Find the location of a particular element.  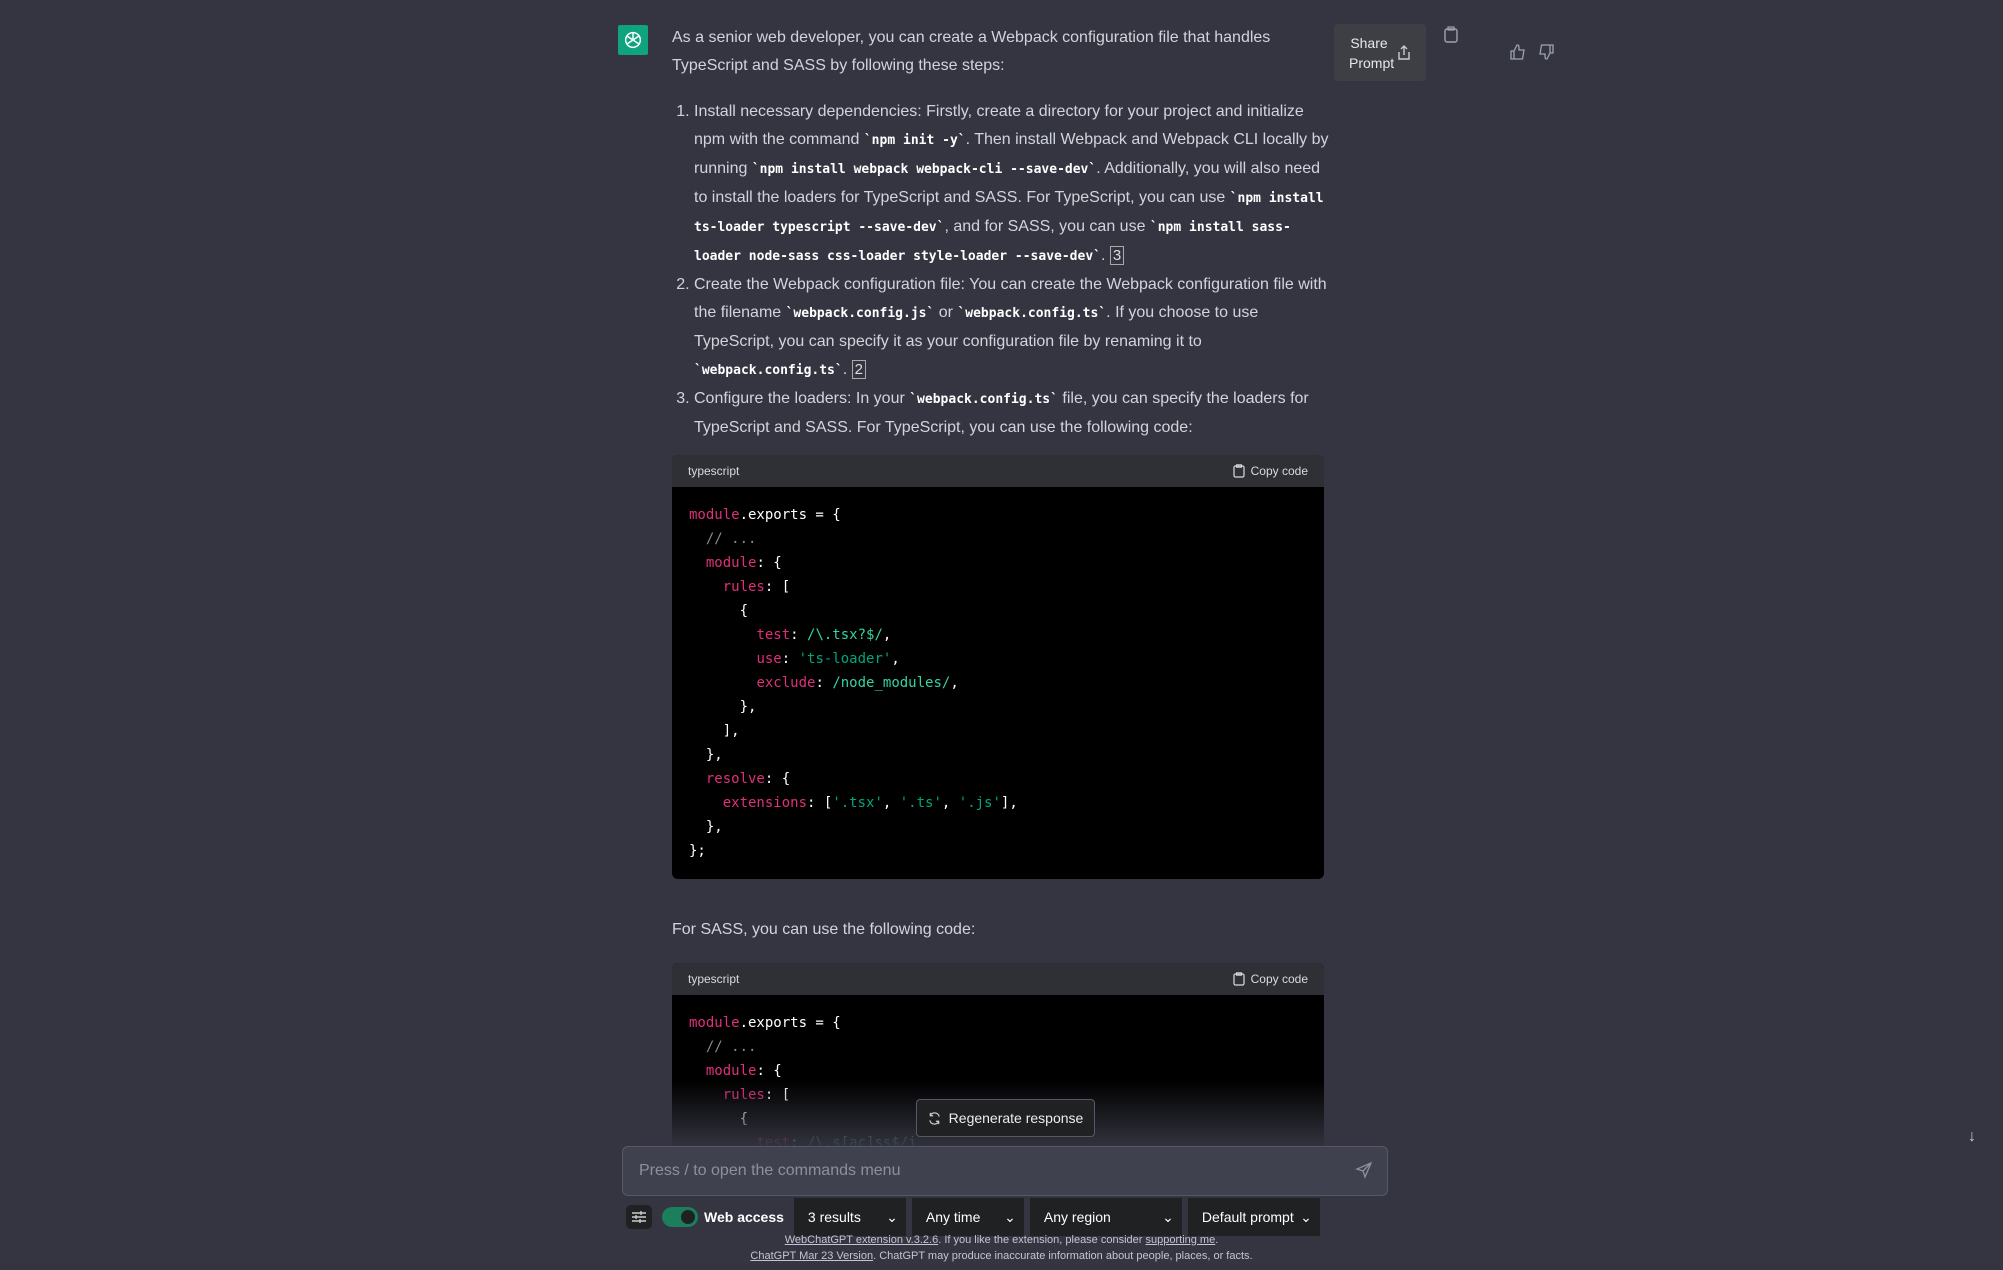

web-access-label: Web access is located at coordinates (744, 1217).